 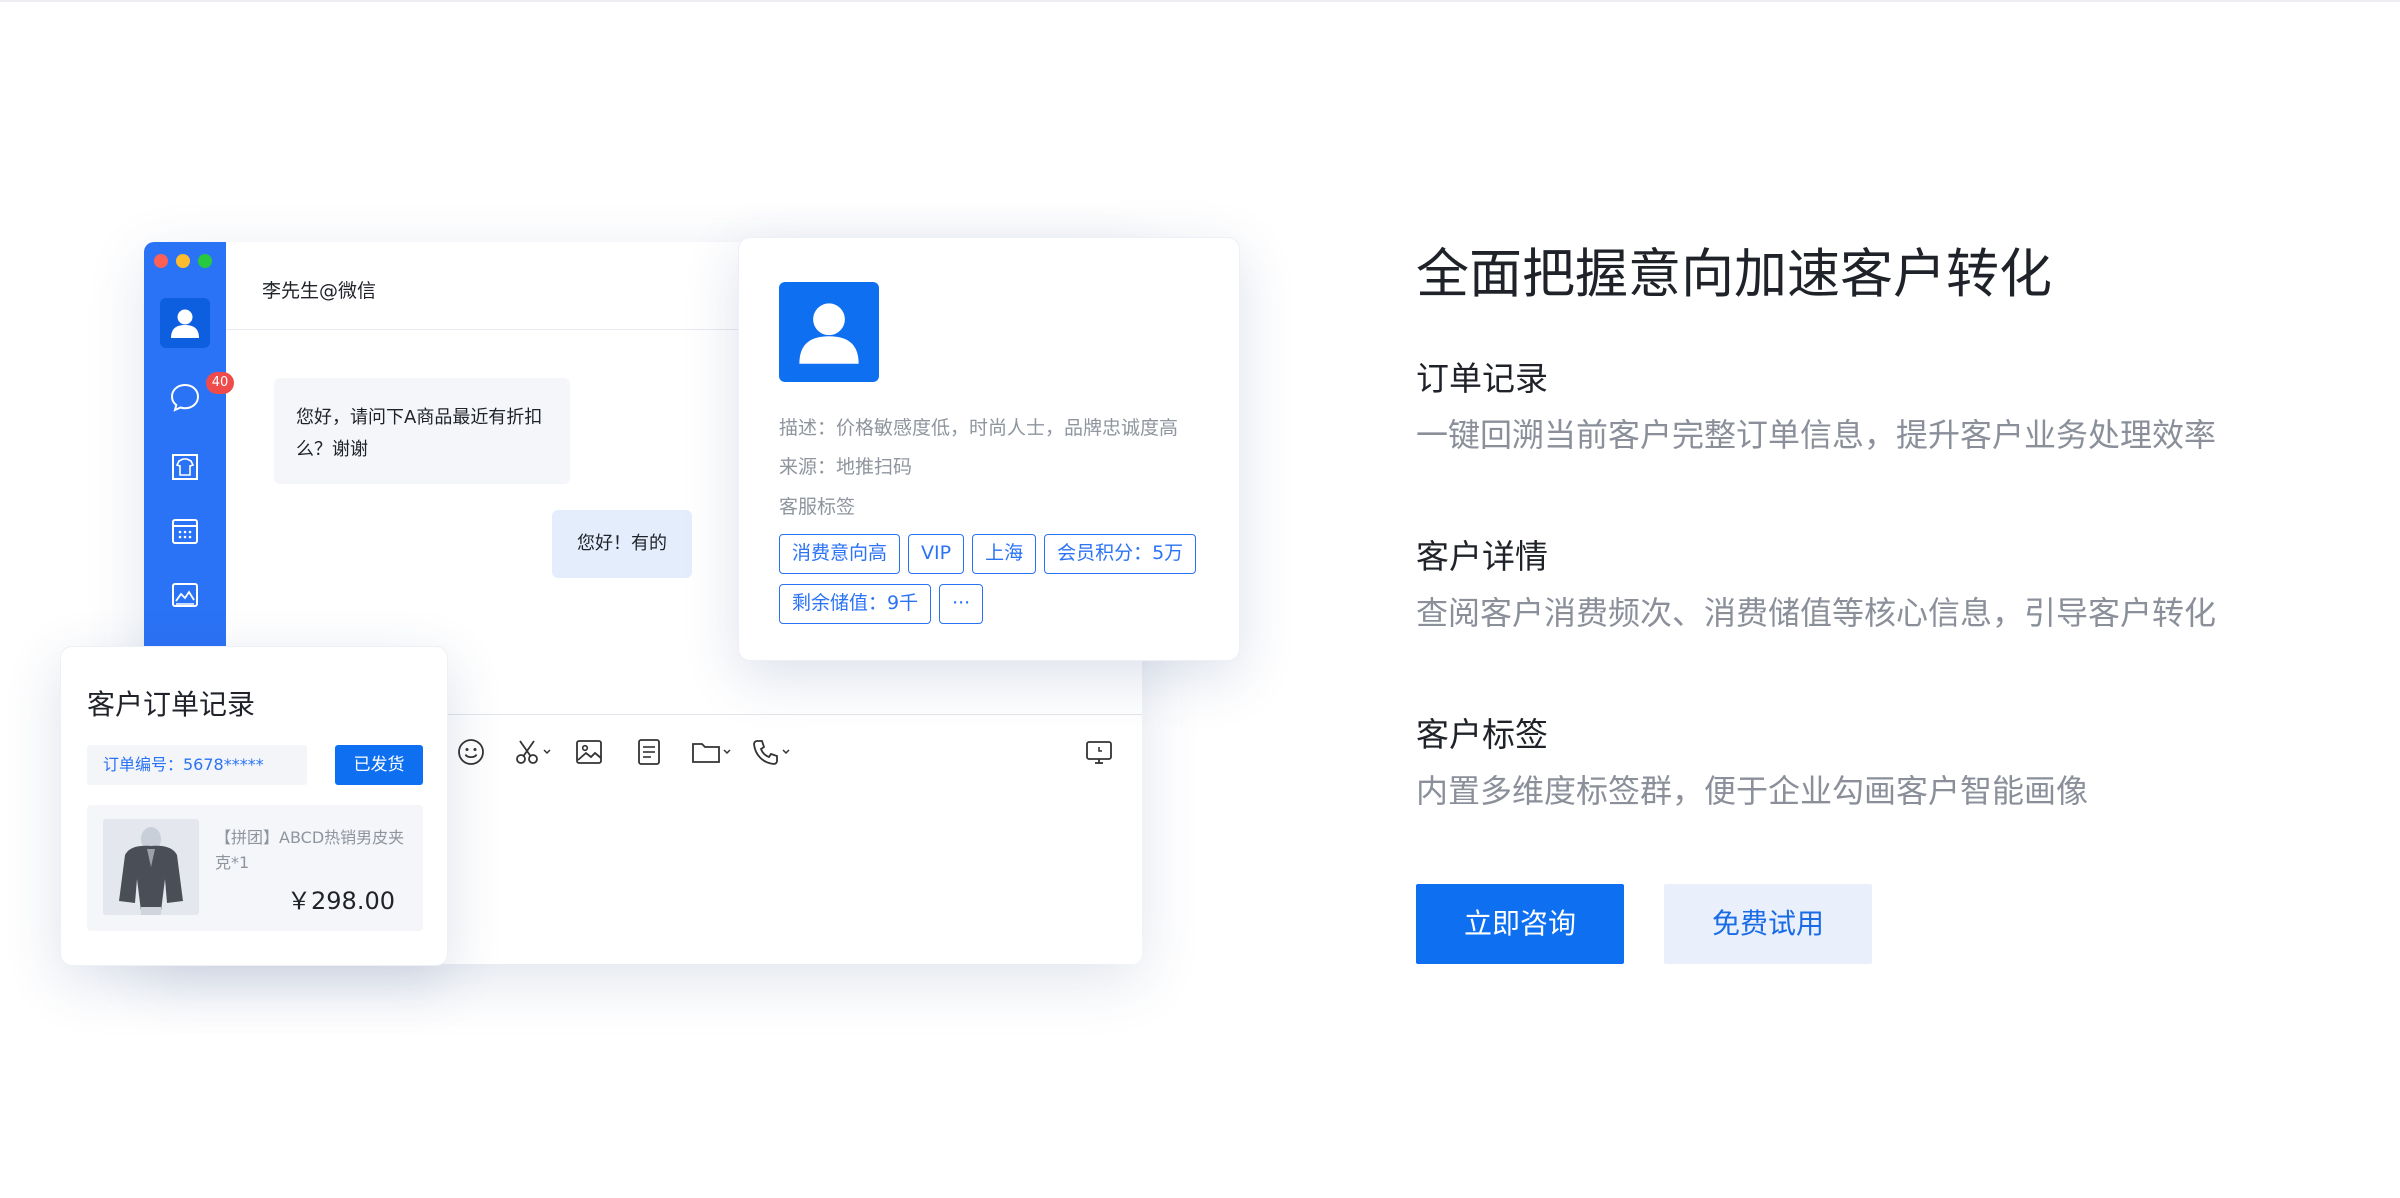 What do you see at coordinates (379, 765) in the screenshot?
I see `shipped-button: 已发货` at bounding box center [379, 765].